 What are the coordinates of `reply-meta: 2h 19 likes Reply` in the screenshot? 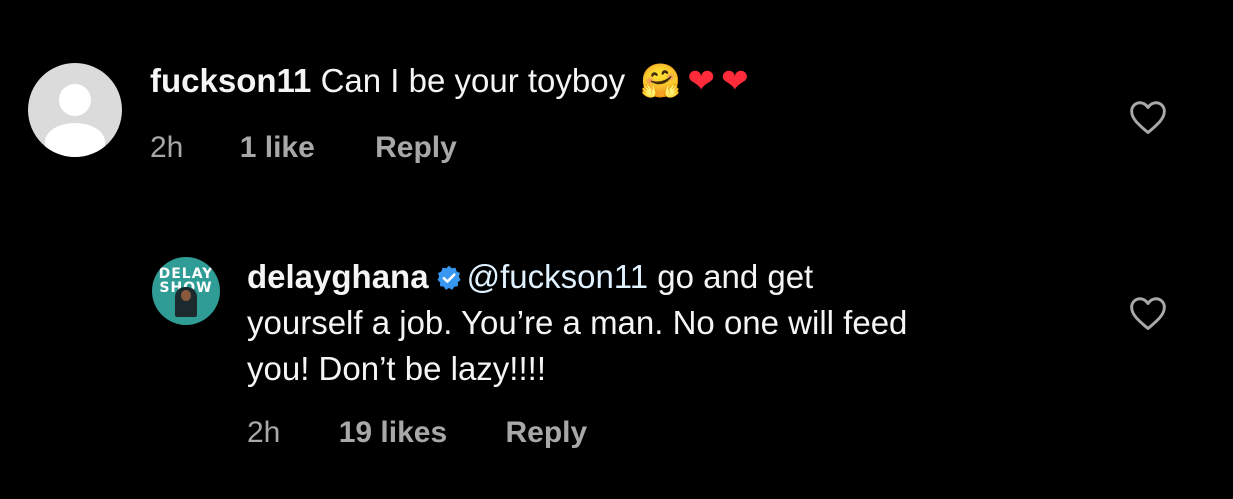 It's located at (417, 433).